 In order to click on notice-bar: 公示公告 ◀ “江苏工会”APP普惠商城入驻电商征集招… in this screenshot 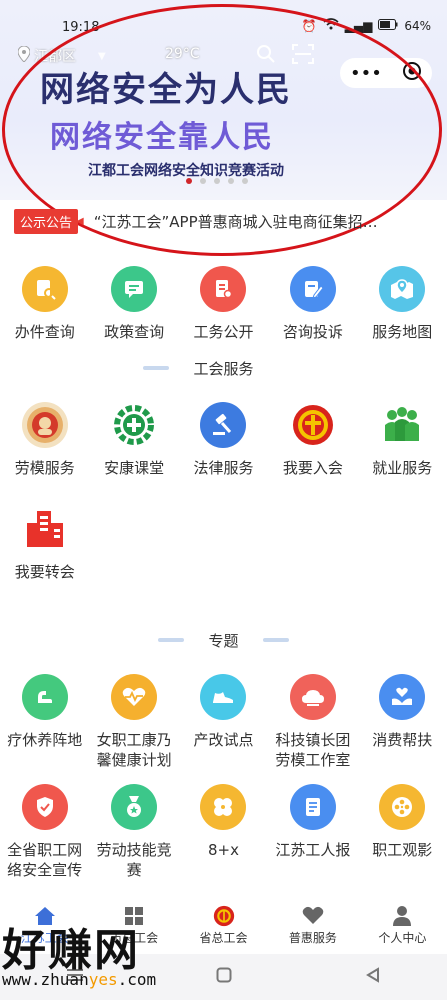, I will do `click(224, 221)`.